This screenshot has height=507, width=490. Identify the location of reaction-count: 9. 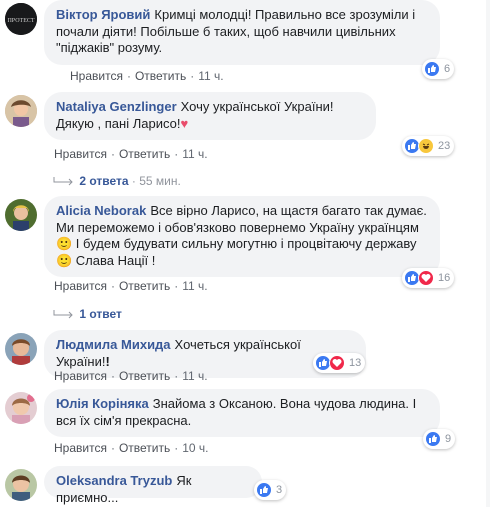
(448, 439).